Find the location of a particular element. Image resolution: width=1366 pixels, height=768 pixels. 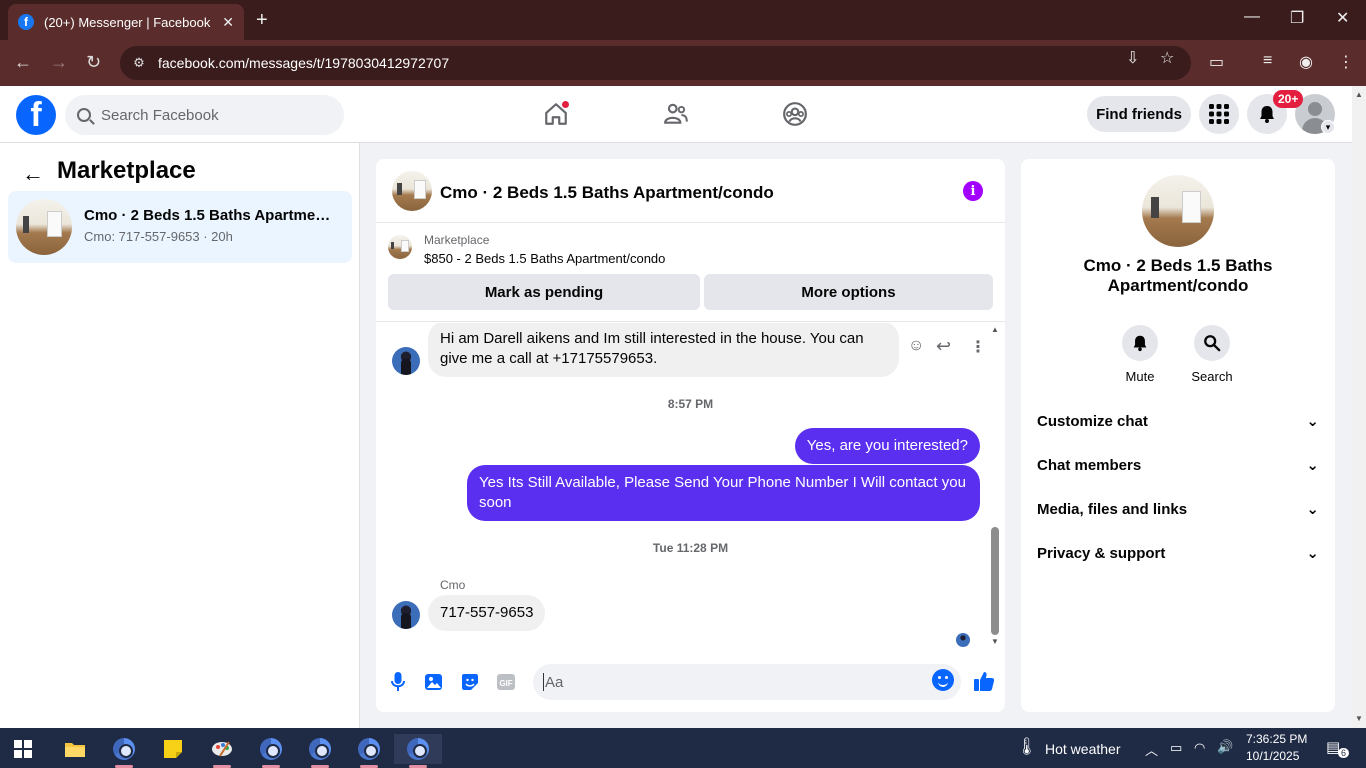

bookmark-star-icon: ☆ is located at coordinates (1167, 58).